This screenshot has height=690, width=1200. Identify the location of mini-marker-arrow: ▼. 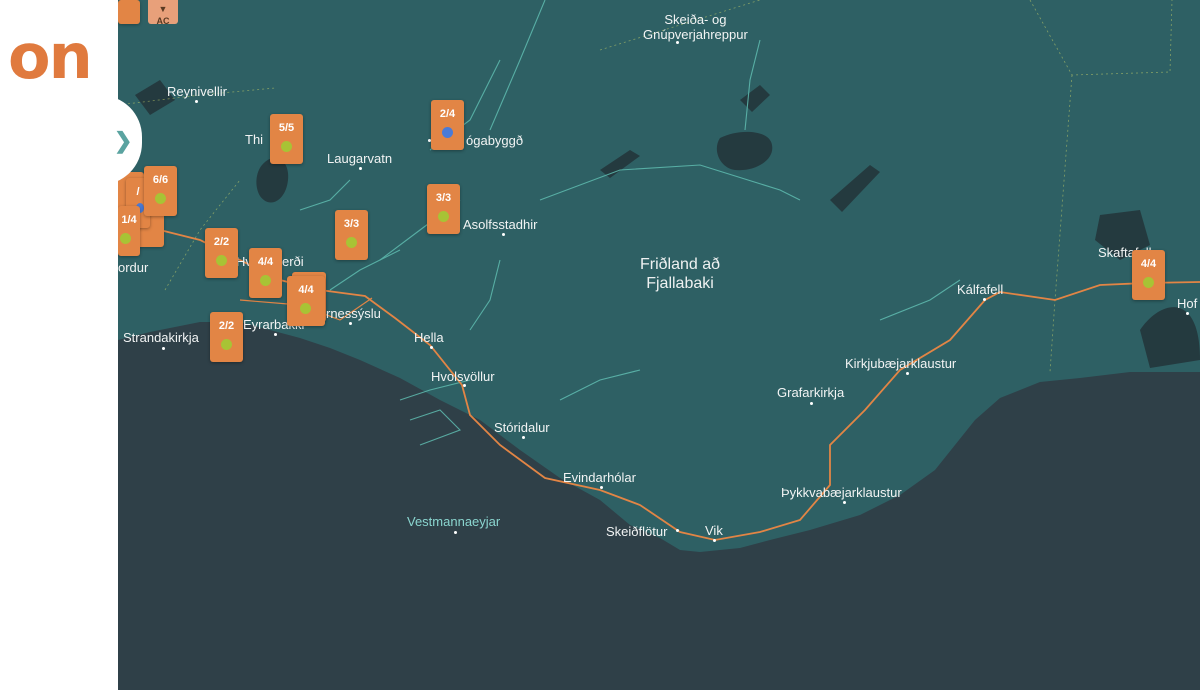
(163, 9).